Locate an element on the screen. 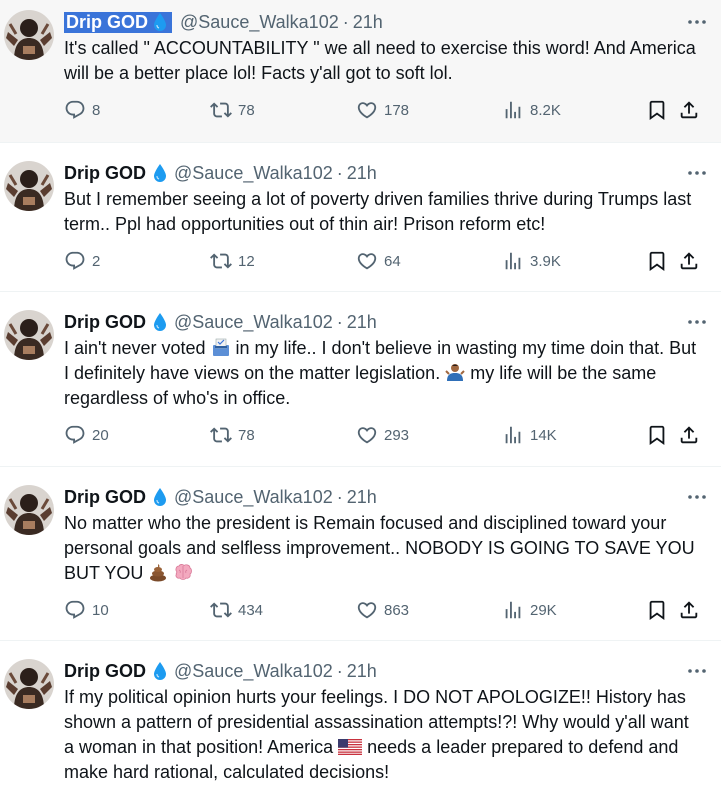 The image size is (721, 792). action-bar: 2 12 64 3.9K is located at coordinates (385, 261).